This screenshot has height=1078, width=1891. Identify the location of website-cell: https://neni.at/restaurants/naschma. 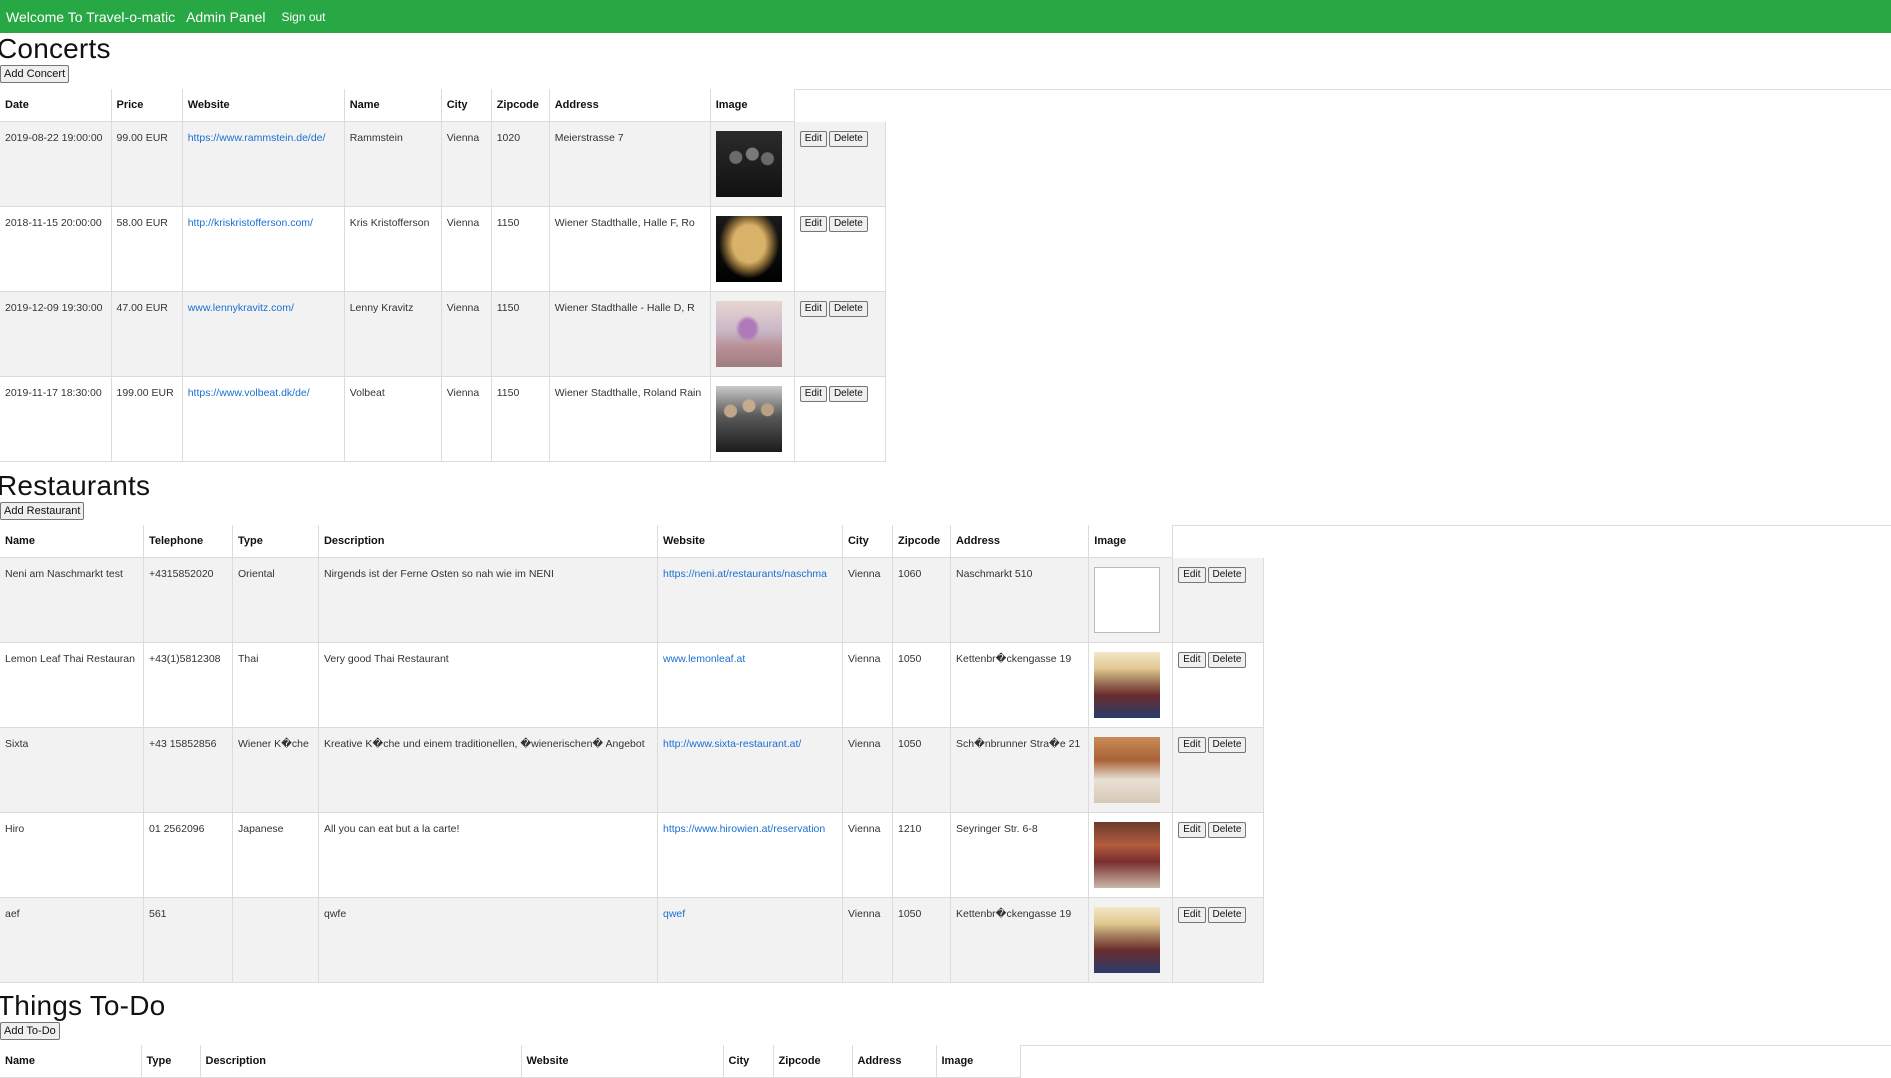
(750, 600).